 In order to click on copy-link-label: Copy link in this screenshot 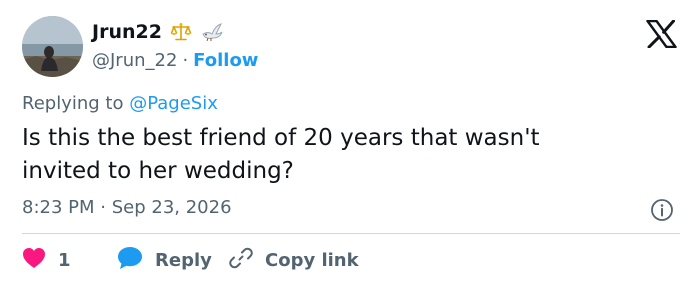, I will do `click(312, 260)`.